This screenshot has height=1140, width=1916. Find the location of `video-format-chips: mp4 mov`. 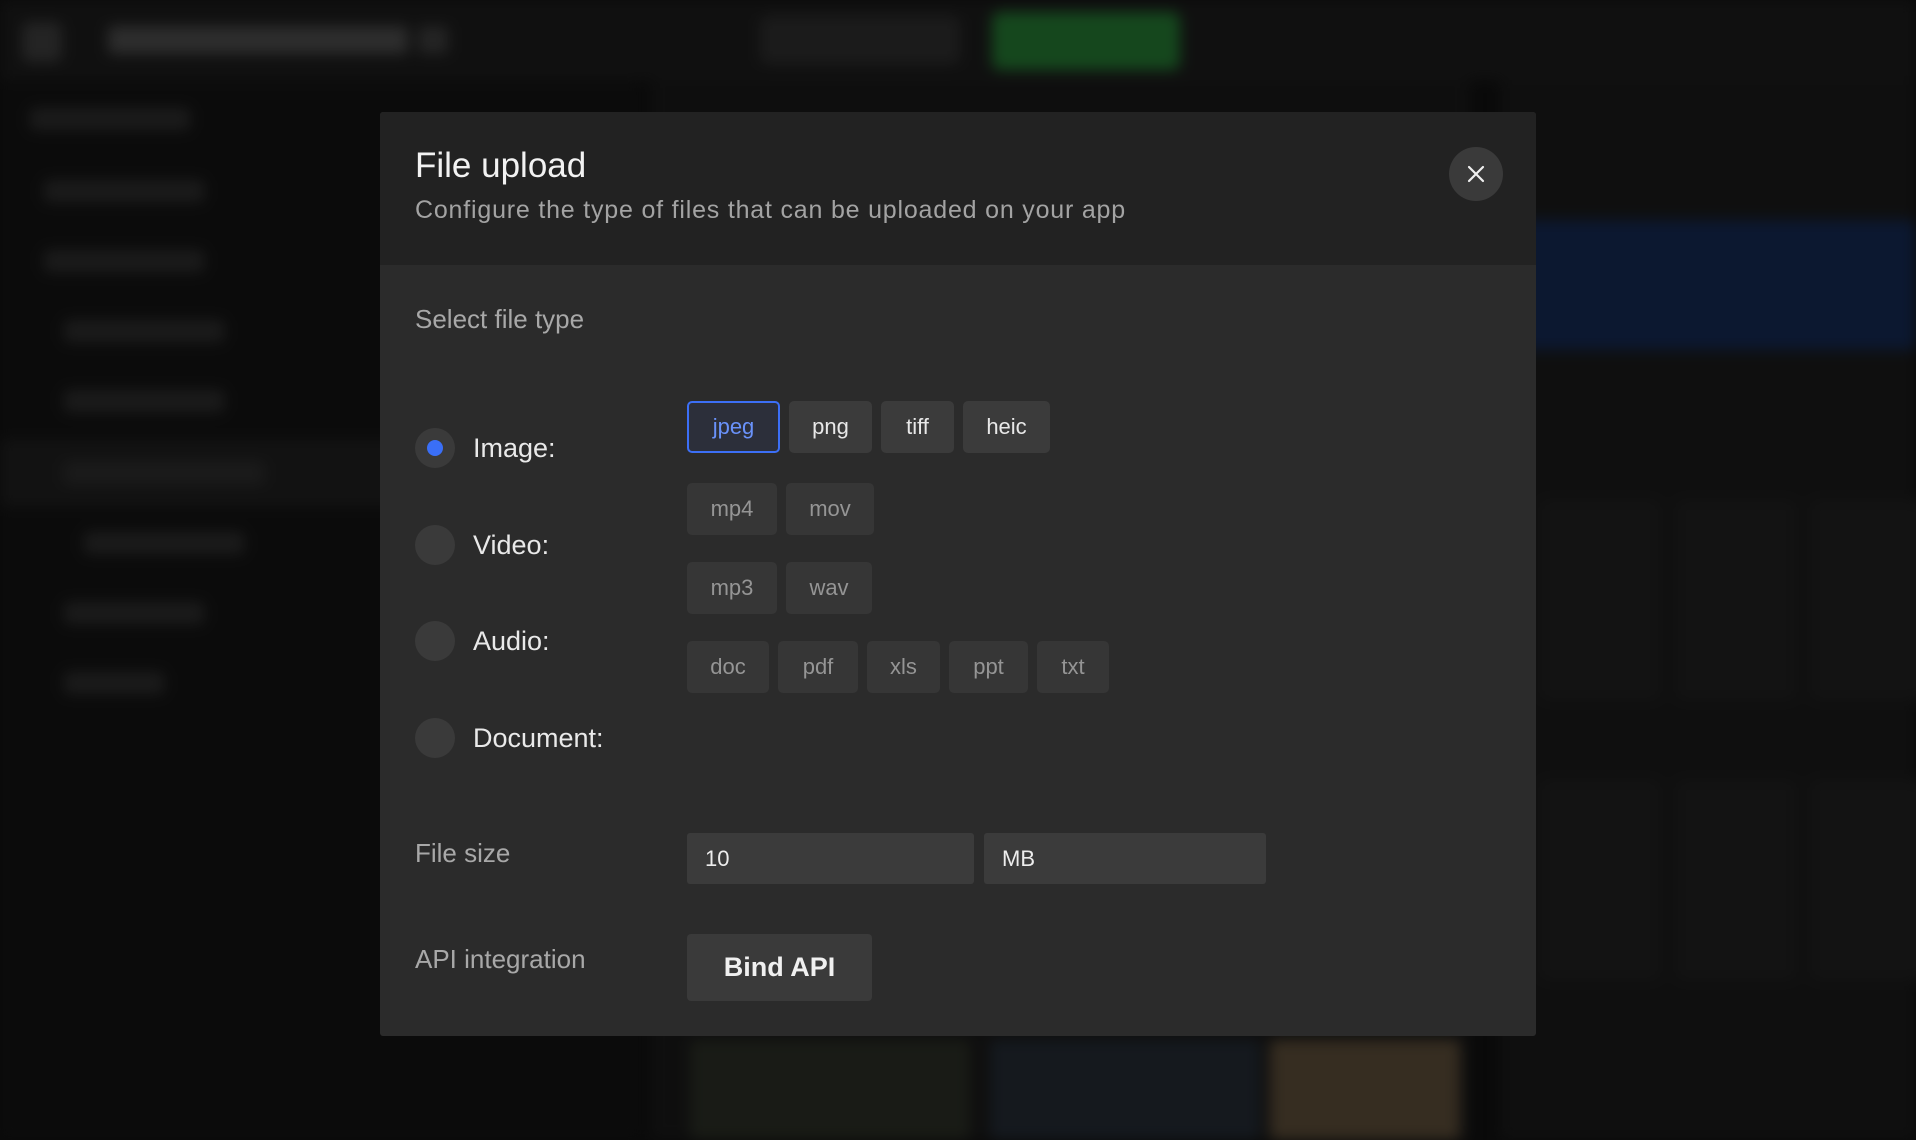

video-format-chips: mp4 mov is located at coordinates (780, 509).